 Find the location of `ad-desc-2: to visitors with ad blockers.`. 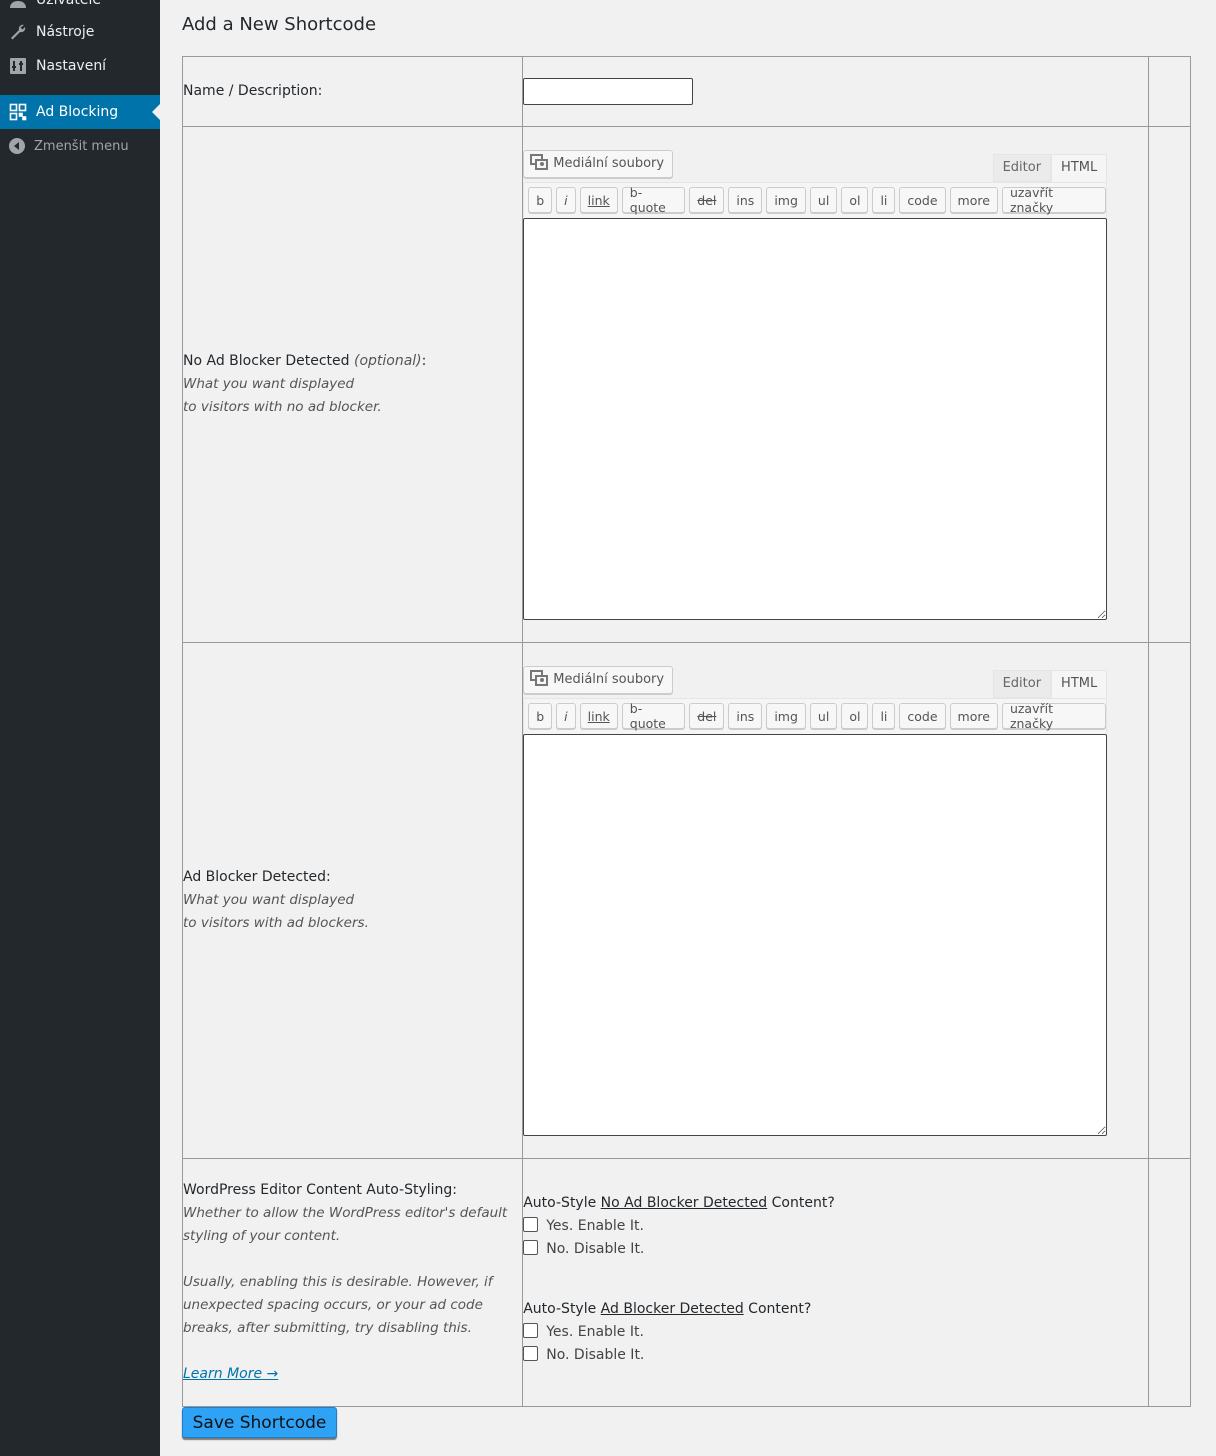

ad-desc-2: to visitors with ad blockers. is located at coordinates (276, 923).